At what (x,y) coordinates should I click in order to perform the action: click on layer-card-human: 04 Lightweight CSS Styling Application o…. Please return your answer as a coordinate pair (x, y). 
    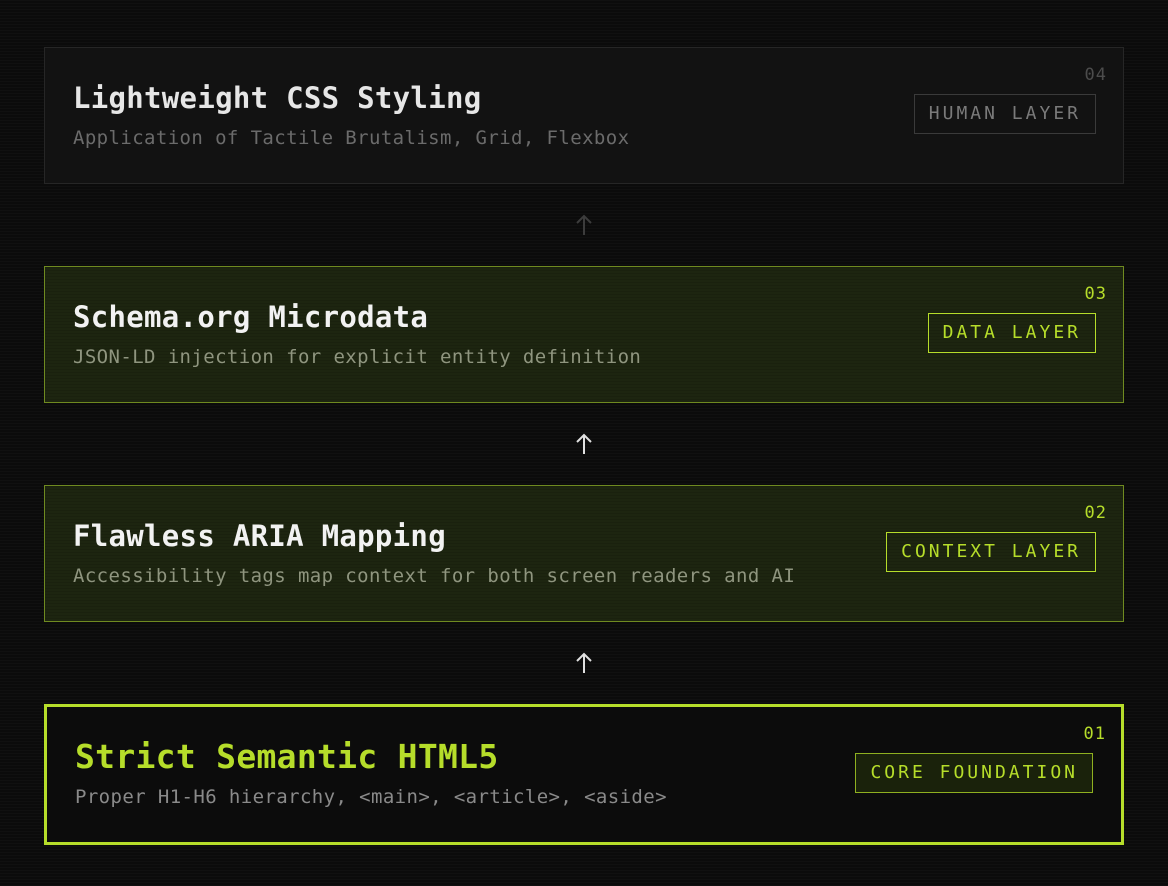
    Looking at the image, I should click on (584, 115).